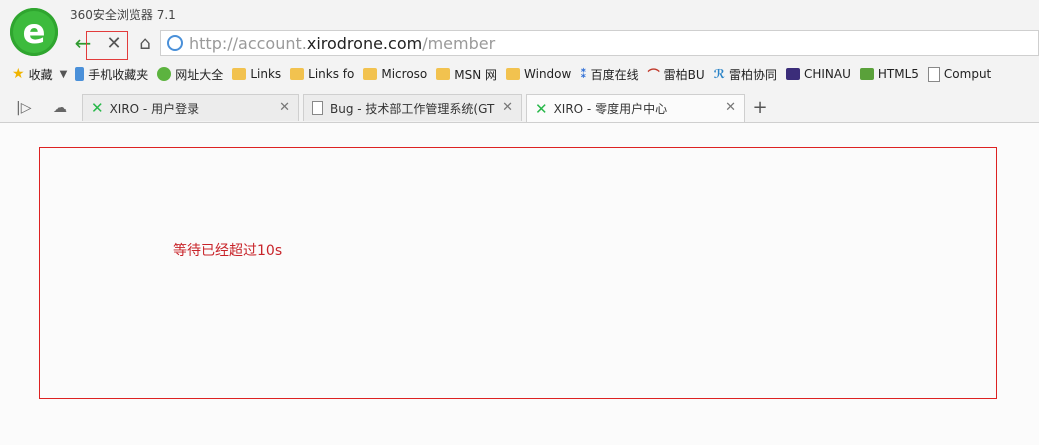 The image size is (1039, 445). What do you see at coordinates (64, 74) in the screenshot?
I see `chevron-down-icon: ▼` at bounding box center [64, 74].